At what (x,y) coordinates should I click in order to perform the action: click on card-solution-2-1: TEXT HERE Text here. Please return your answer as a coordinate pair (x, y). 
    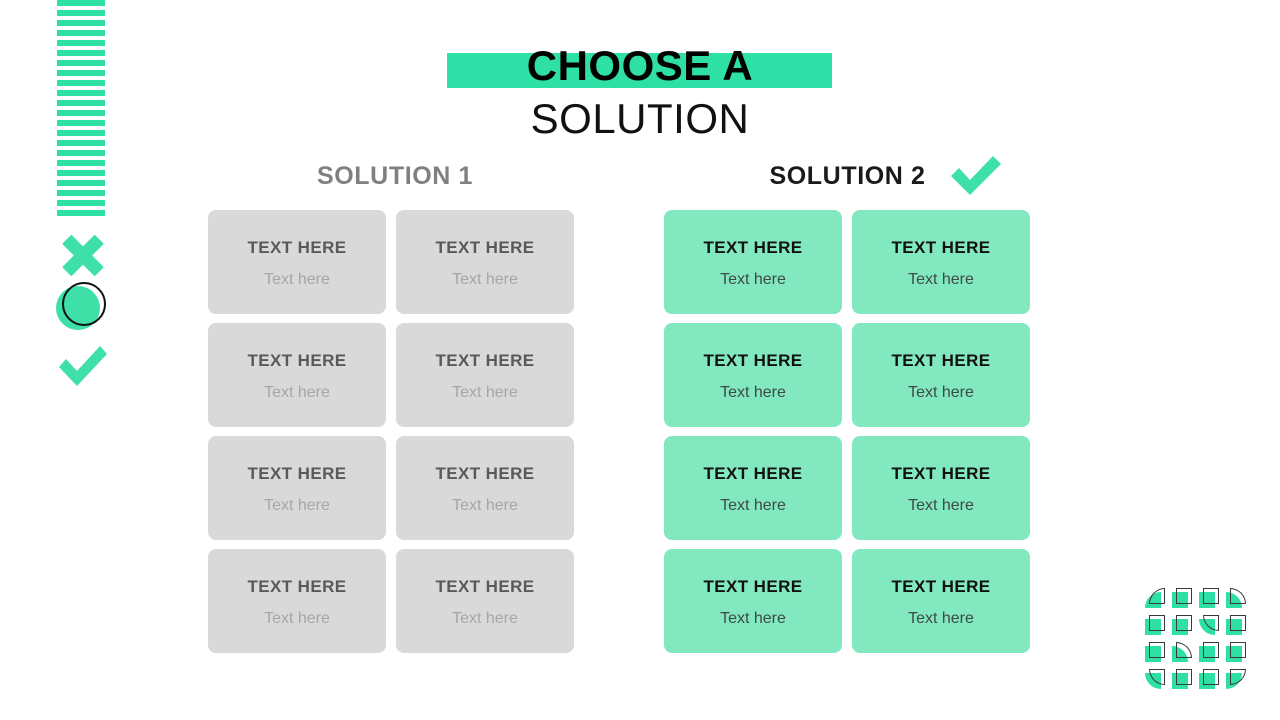
    Looking at the image, I should click on (753, 262).